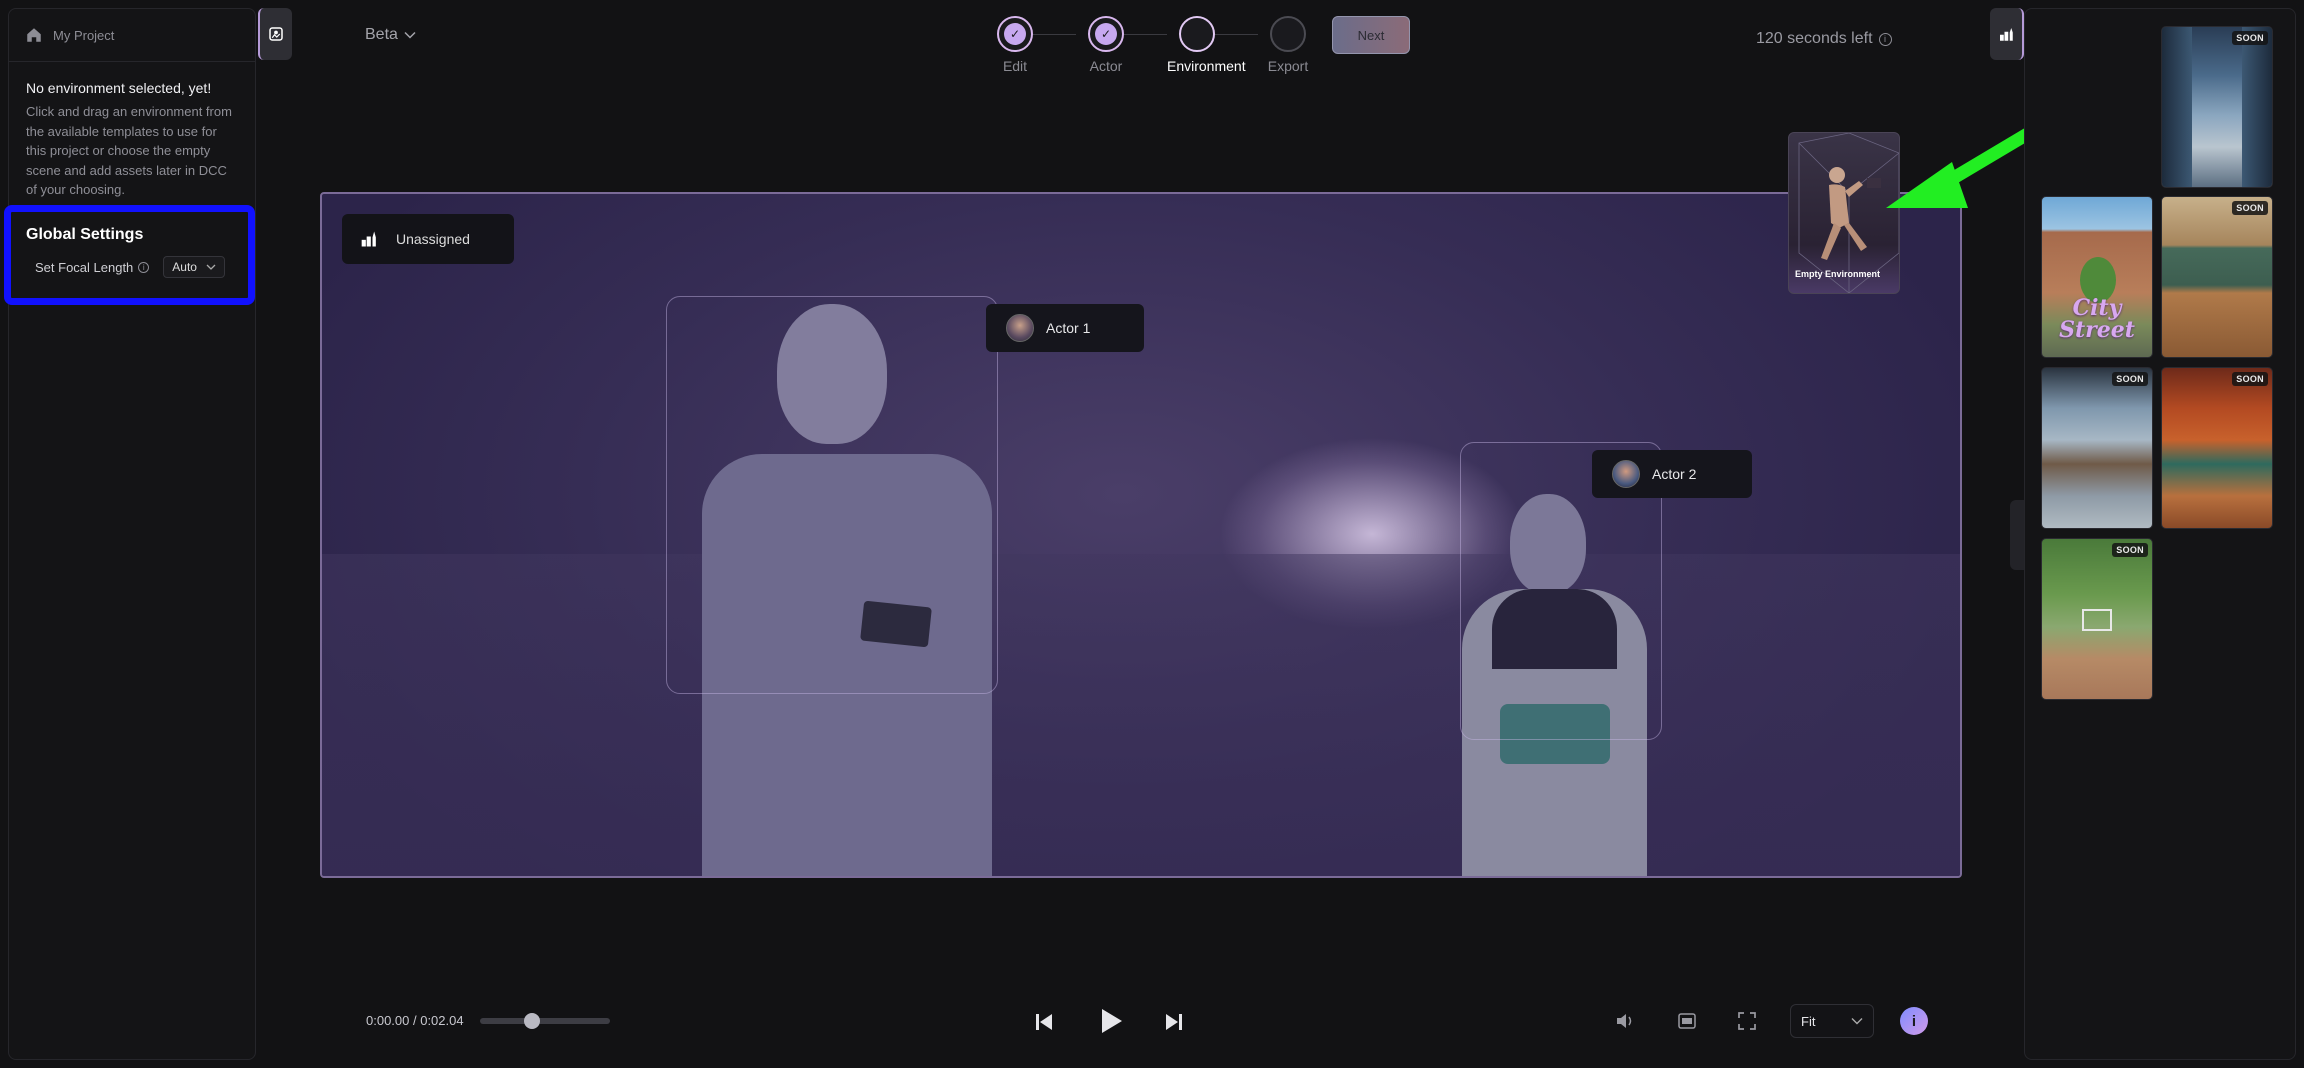 Image resolution: width=2304 pixels, height=1068 pixels. Describe the element at coordinates (1371, 35) in the screenshot. I see `next-button: Next` at that location.